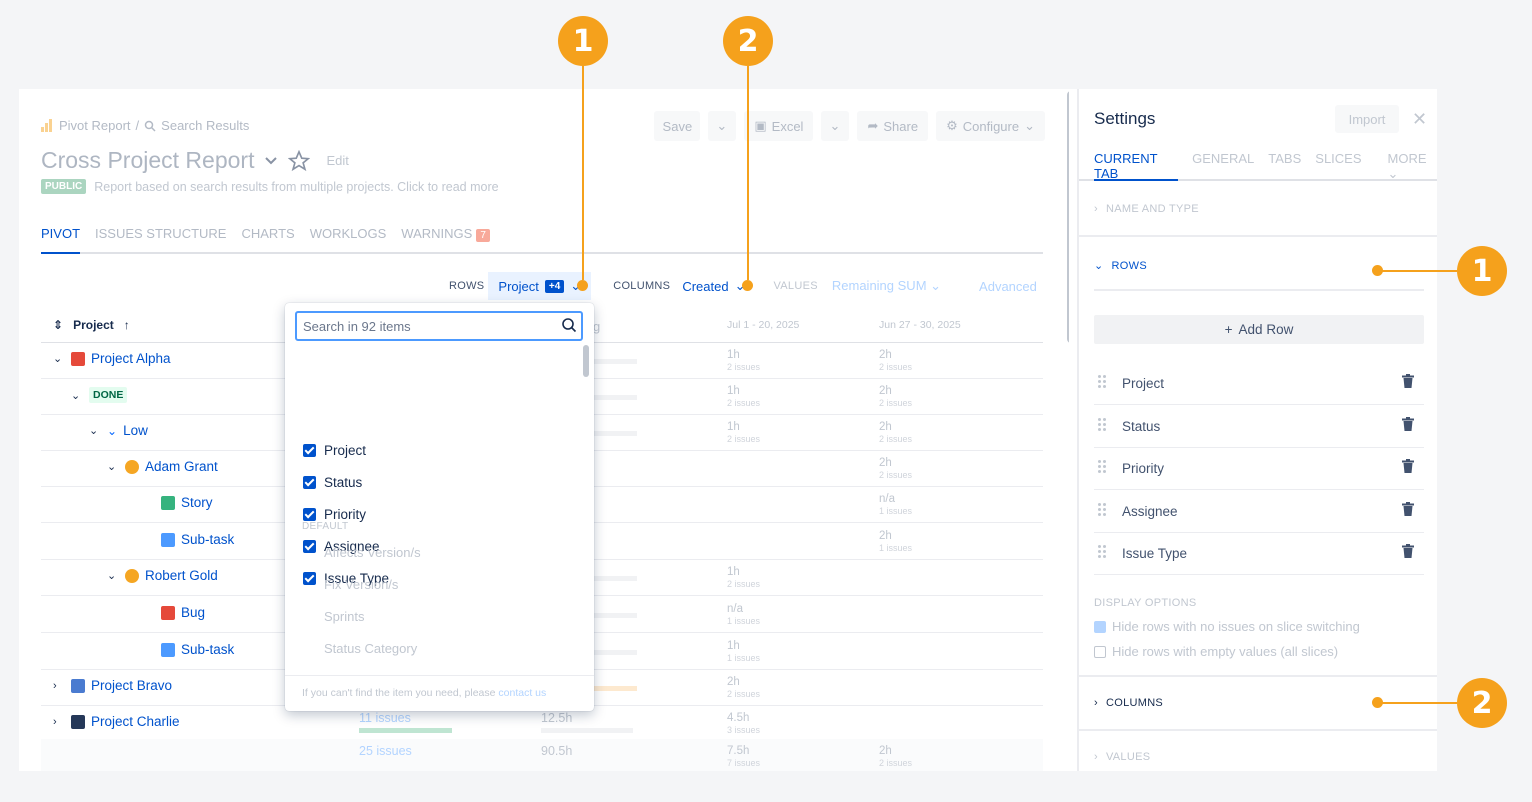 The image size is (1532, 802). I want to click on add-row-button: + Add Row, so click(1259, 329).